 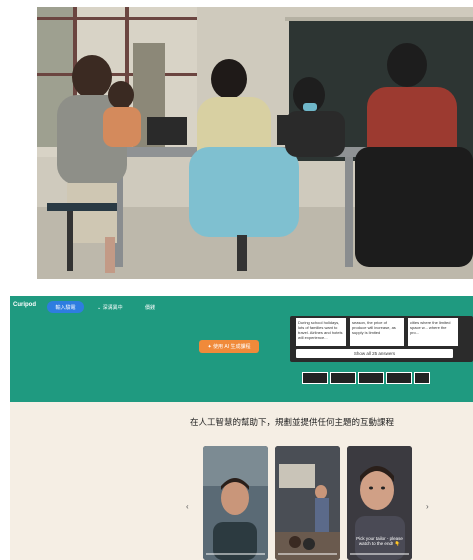 What do you see at coordinates (187, 506) in the screenshot?
I see `carousel-prev-arrow: ‹` at bounding box center [187, 506].